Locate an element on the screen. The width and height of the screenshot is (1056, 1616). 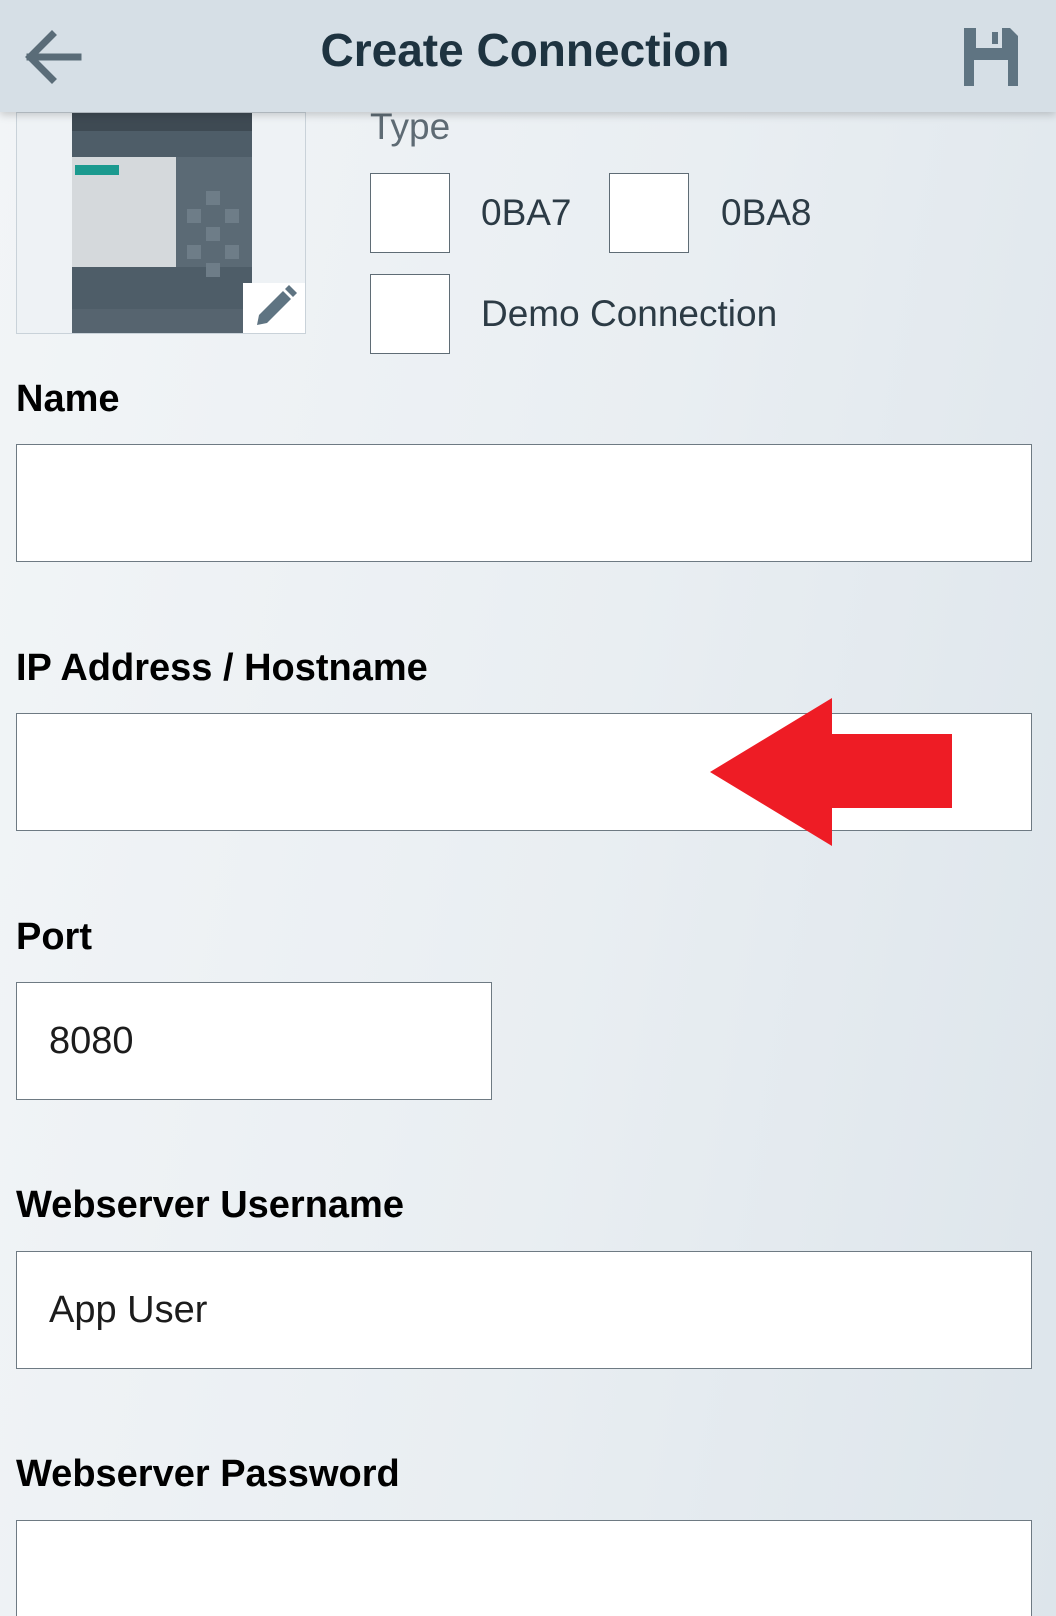
red-arrow-pointer is located at coordinates (831, 772).